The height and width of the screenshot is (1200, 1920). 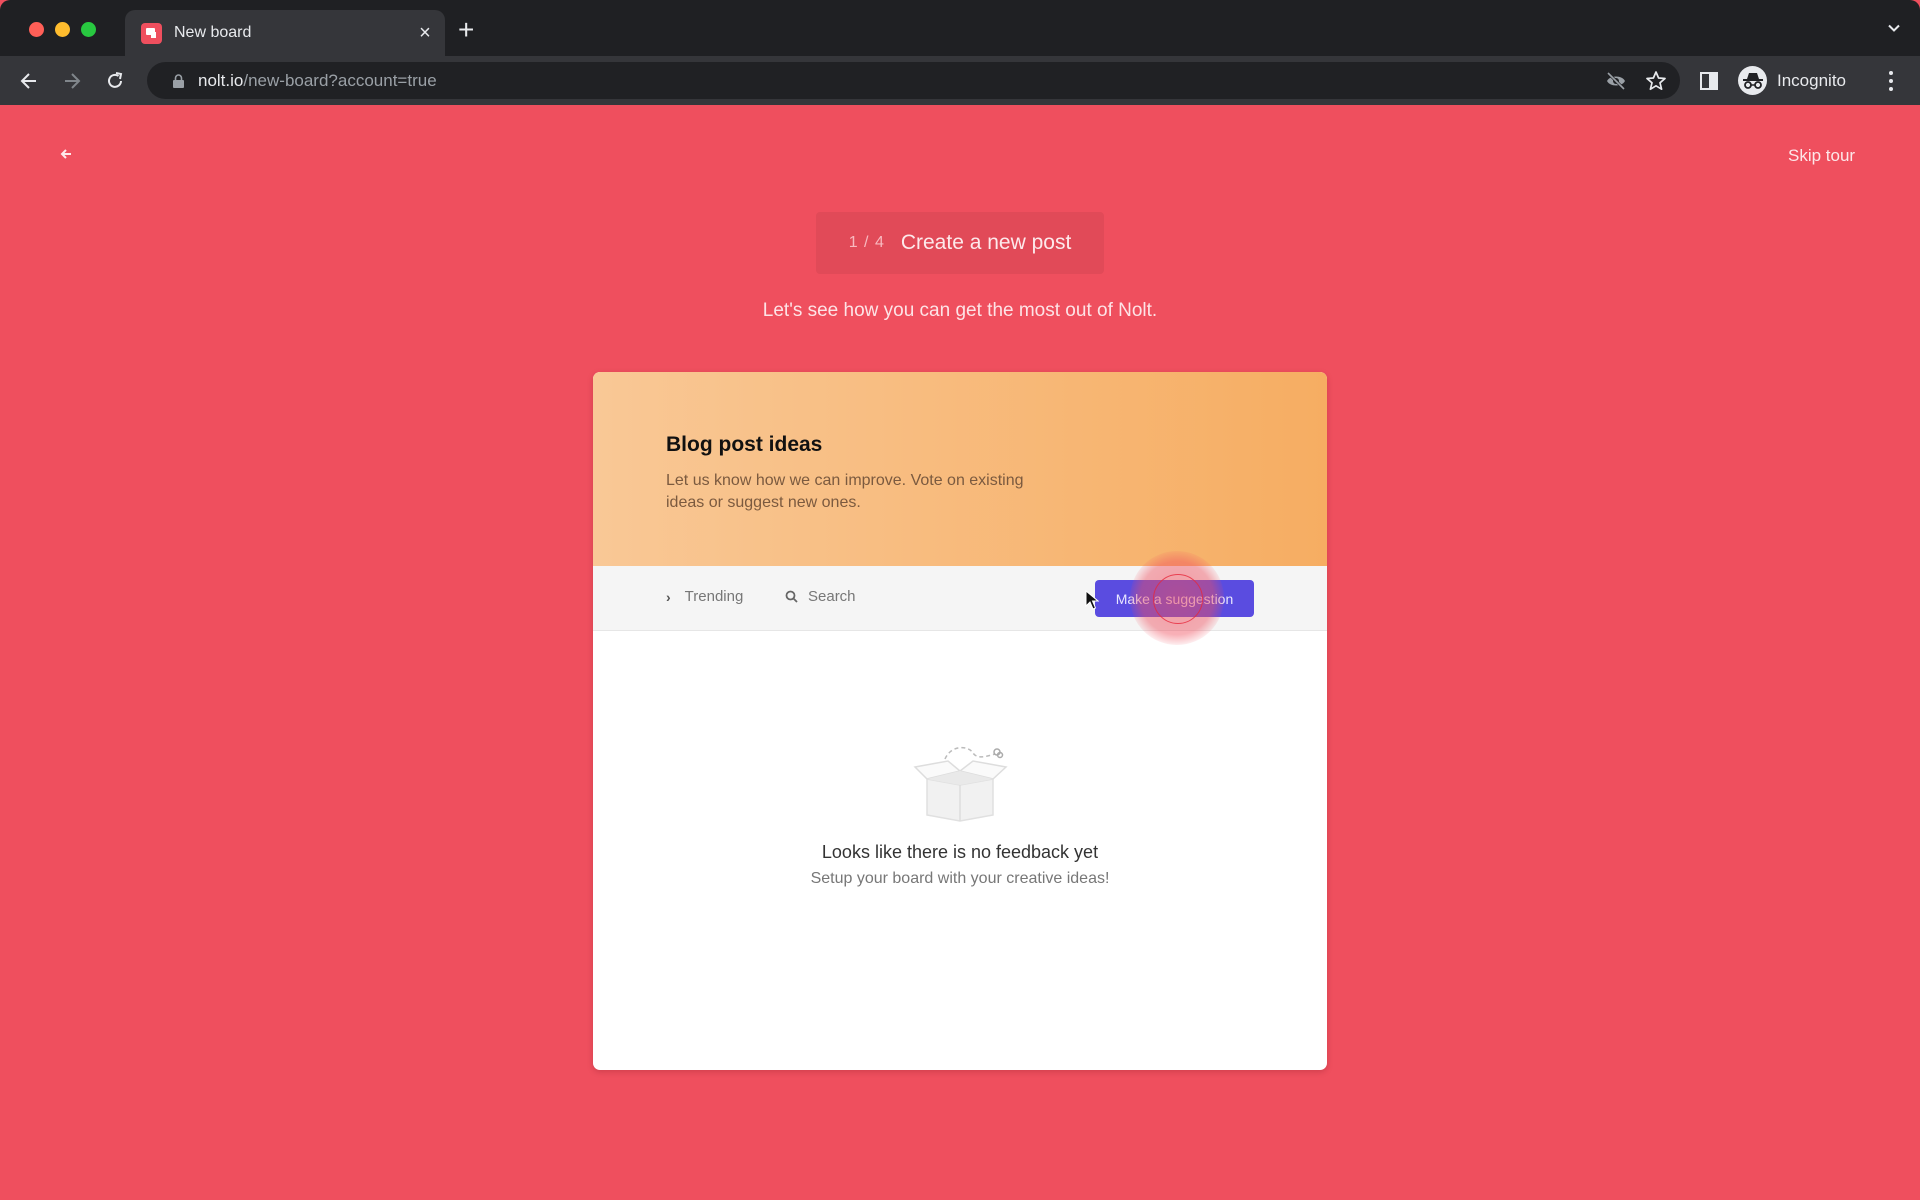 I want to click on eye-off-icon, so click(x=1616, y=81).